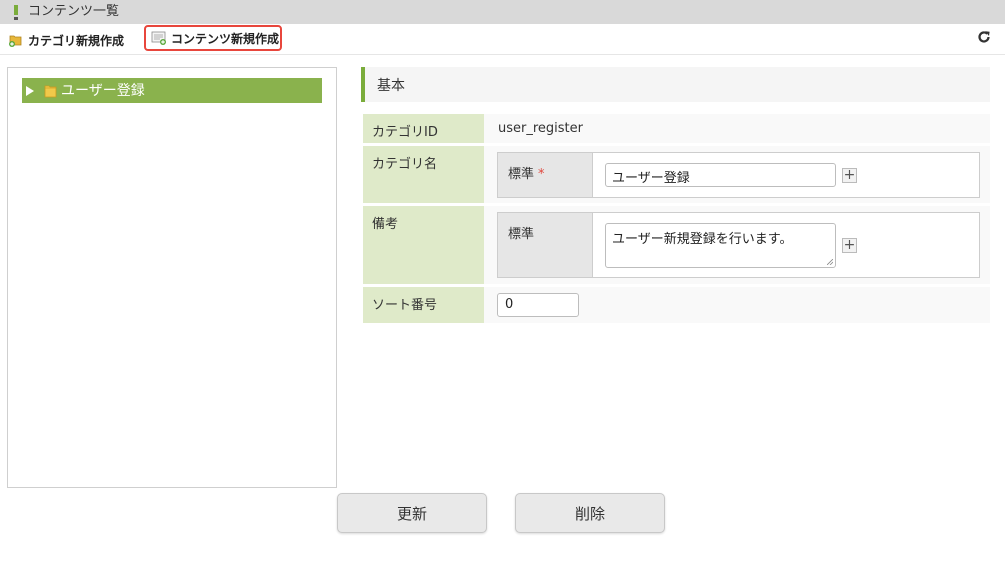  Describe the element at coordinates (502, 39) in the screenshot. I see `toolbar: カテゴリ新規作成 コンテンツ新規作成` at that location.